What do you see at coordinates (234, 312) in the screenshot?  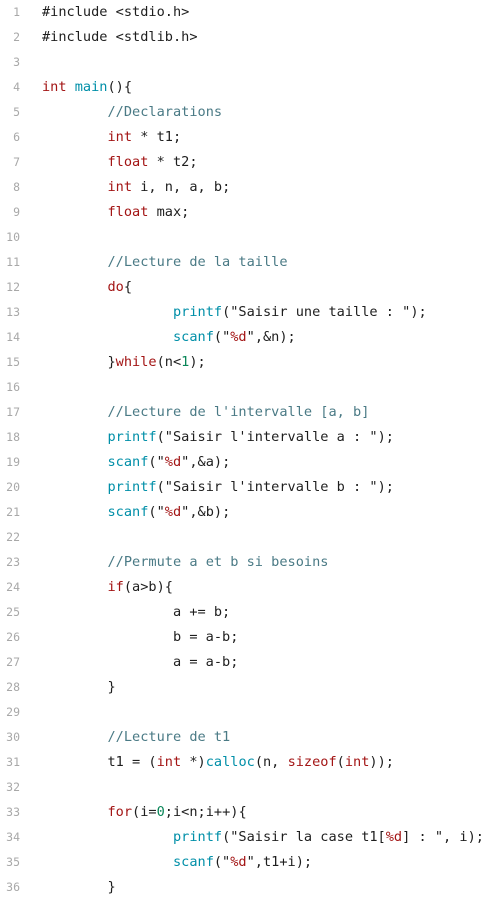 I see `line-code: printf("Saisir une taille : ");` at bounding box center [234, 312].